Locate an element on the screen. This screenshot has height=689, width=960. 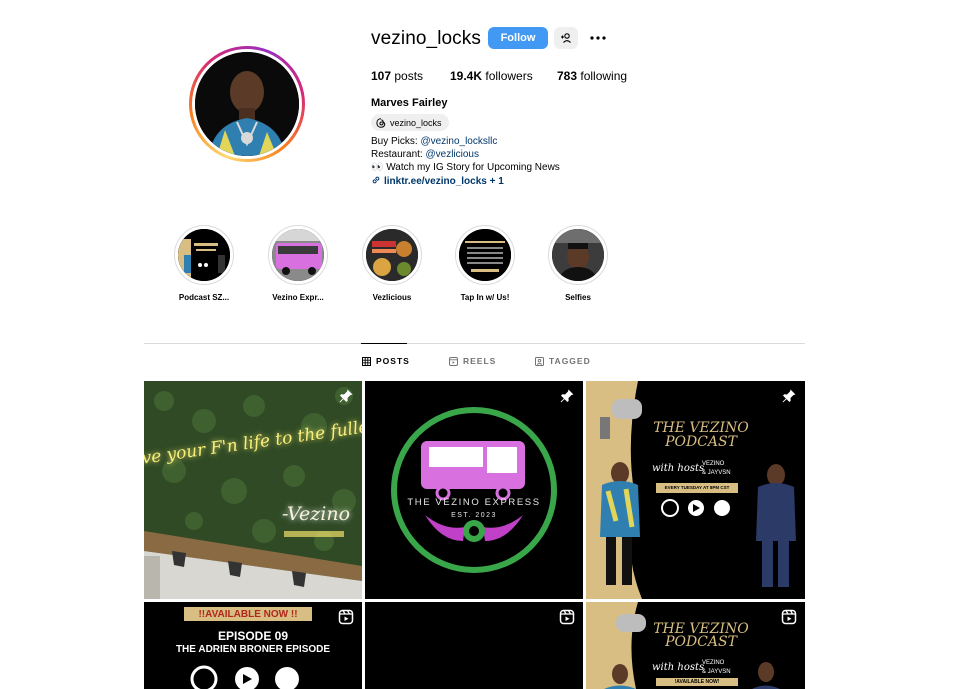
highlight-selfies: Selfies is located at coordinates (578, 263).